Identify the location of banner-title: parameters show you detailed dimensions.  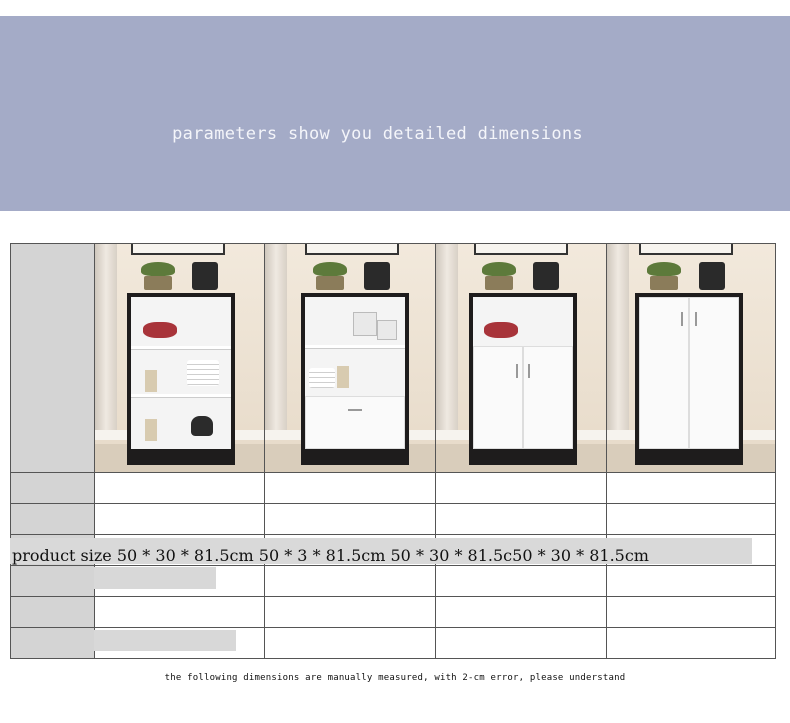
(377, 134).